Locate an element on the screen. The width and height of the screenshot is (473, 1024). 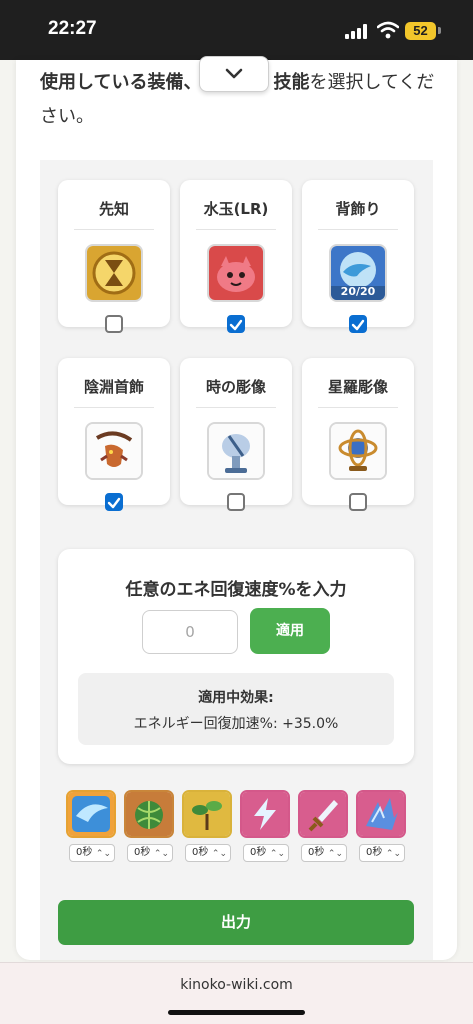
equipment-card-seira-chouzou: 星羅彫像 is located at coordinates (358, 434).